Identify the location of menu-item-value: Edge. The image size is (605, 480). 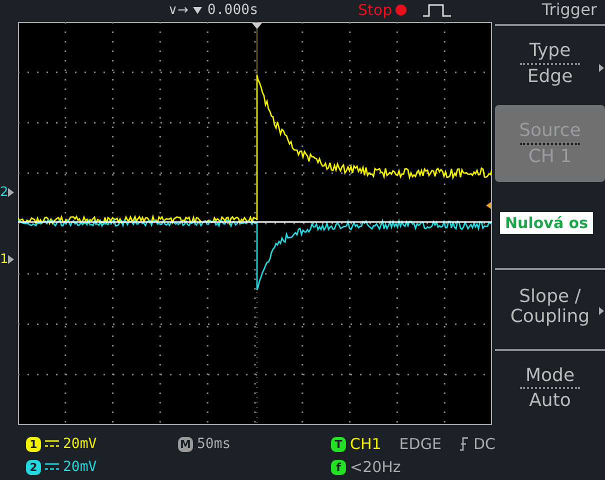
(550, 76).